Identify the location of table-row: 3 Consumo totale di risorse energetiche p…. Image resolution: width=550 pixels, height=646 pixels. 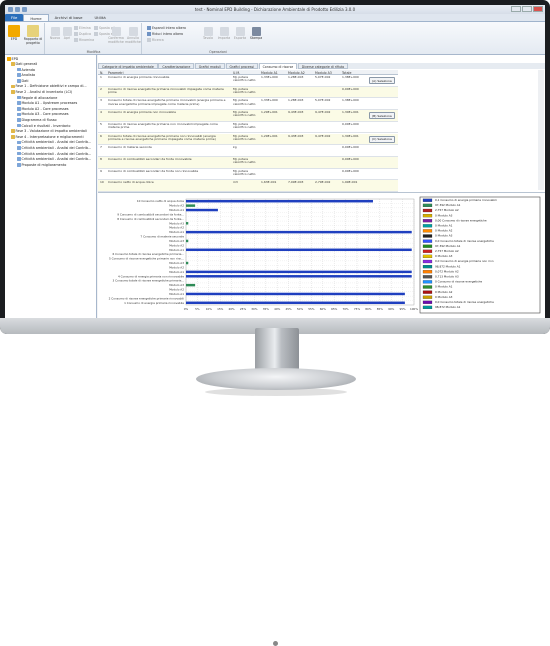
(248, 104).